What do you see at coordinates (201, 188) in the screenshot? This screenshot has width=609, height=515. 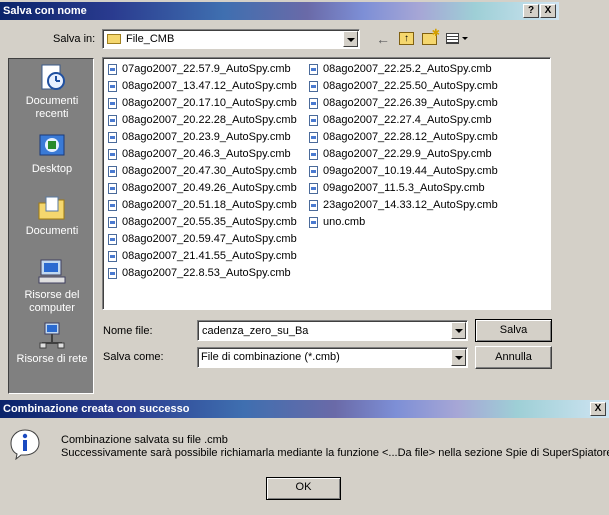 I see `file-item: 08ago2007_20.49.26_AutoSpy.cmb` at bounding box center [201, 188].